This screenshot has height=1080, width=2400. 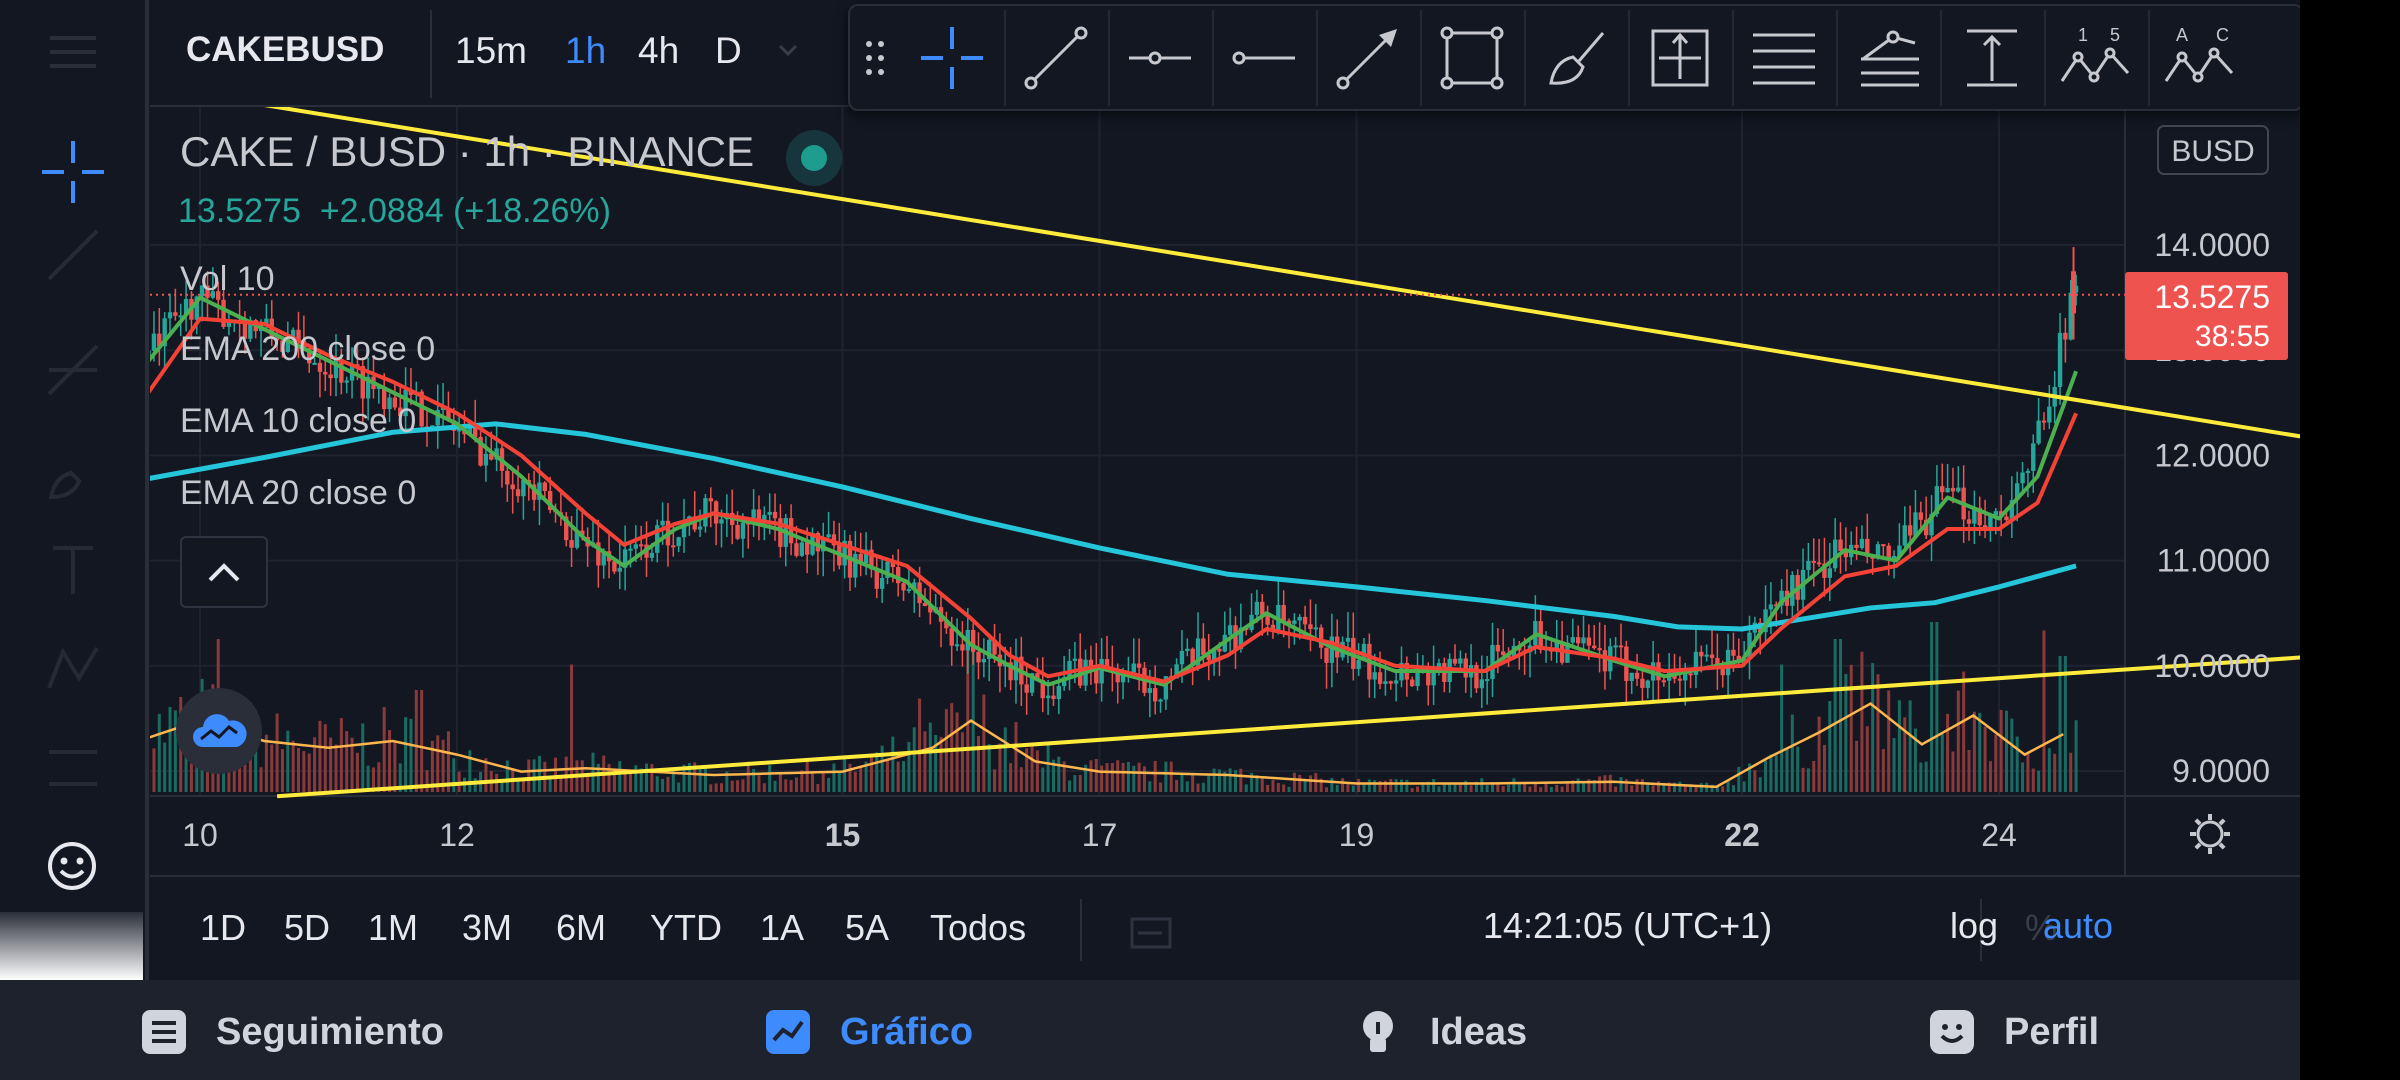 What do you see at coordinates (200, 835) in the screenshot?
I see `time-tick-label: 10` at bounding box center [200, 835].